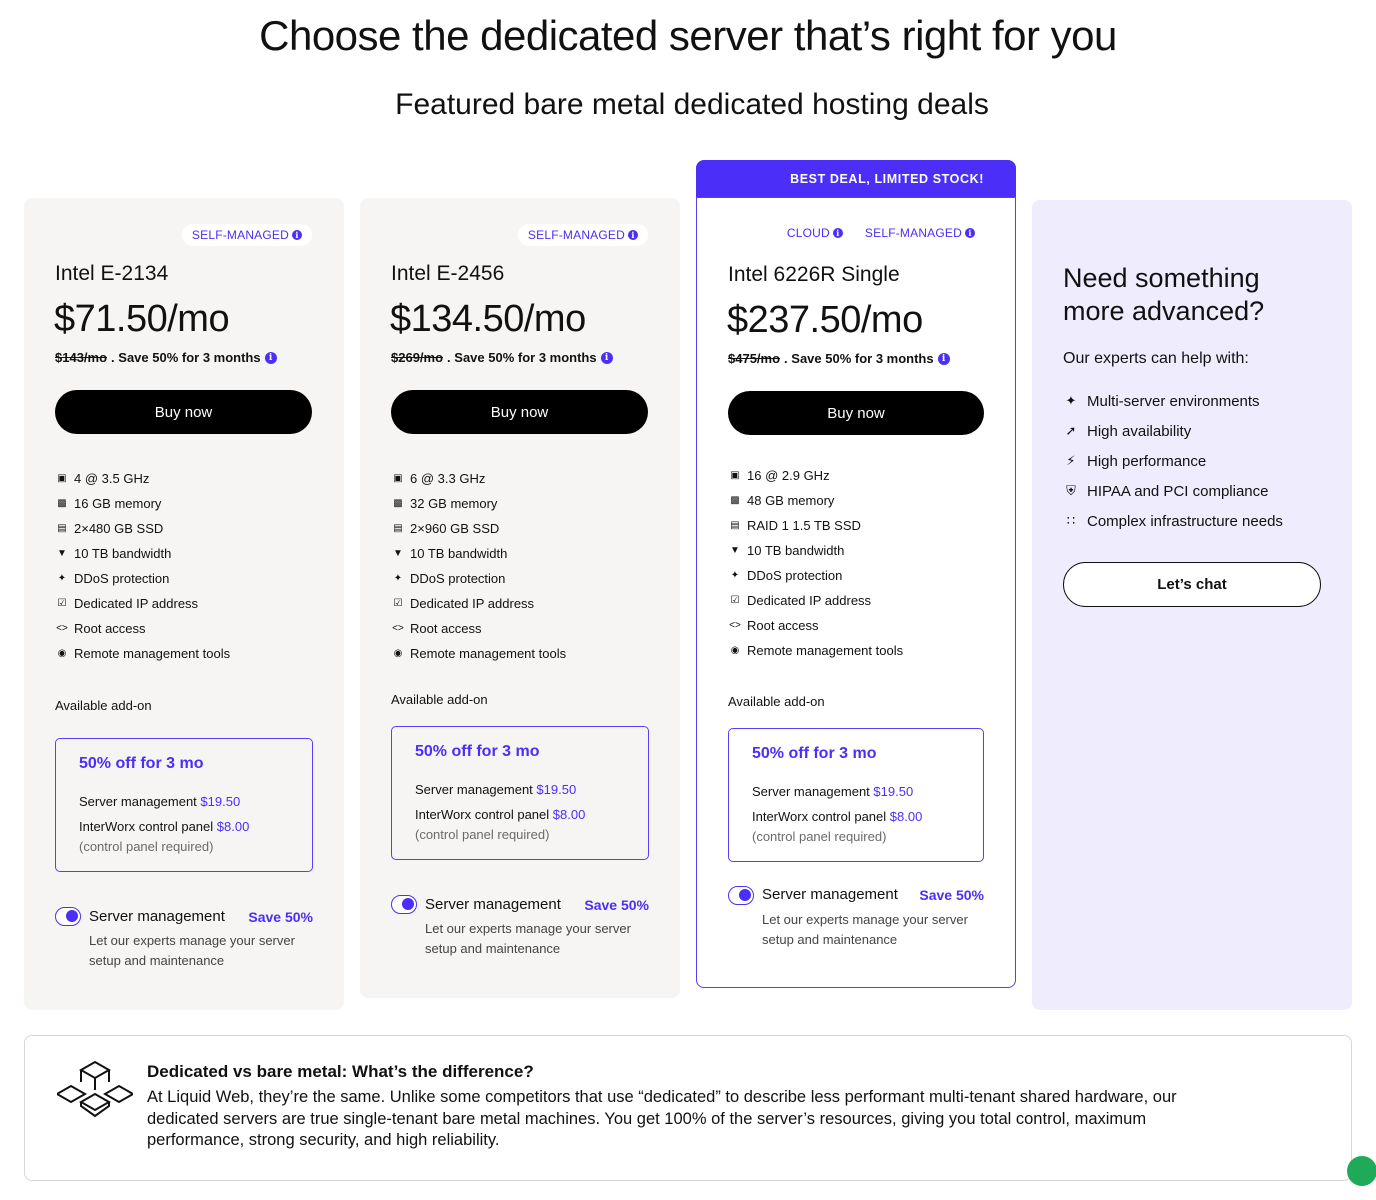  I want to click on old-price: $475/mo, so click(754, 358).